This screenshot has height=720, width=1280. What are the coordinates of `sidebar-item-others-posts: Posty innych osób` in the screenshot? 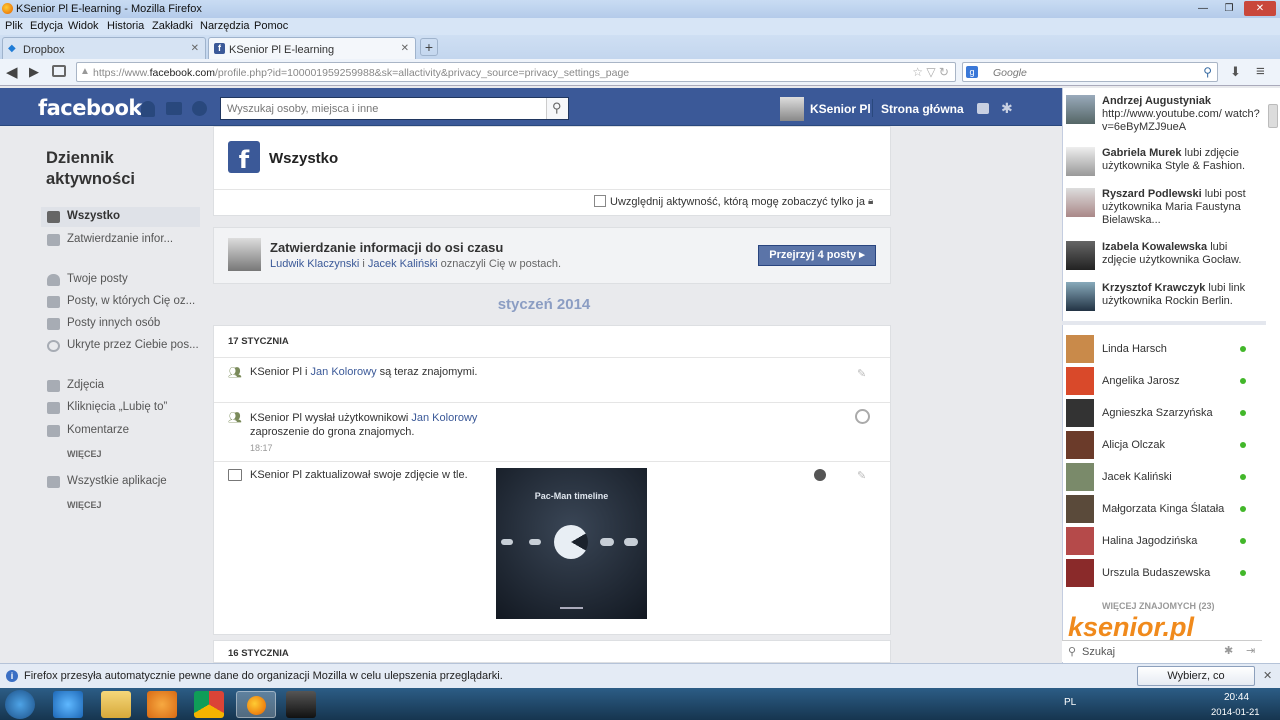 It's located at (120, 324).